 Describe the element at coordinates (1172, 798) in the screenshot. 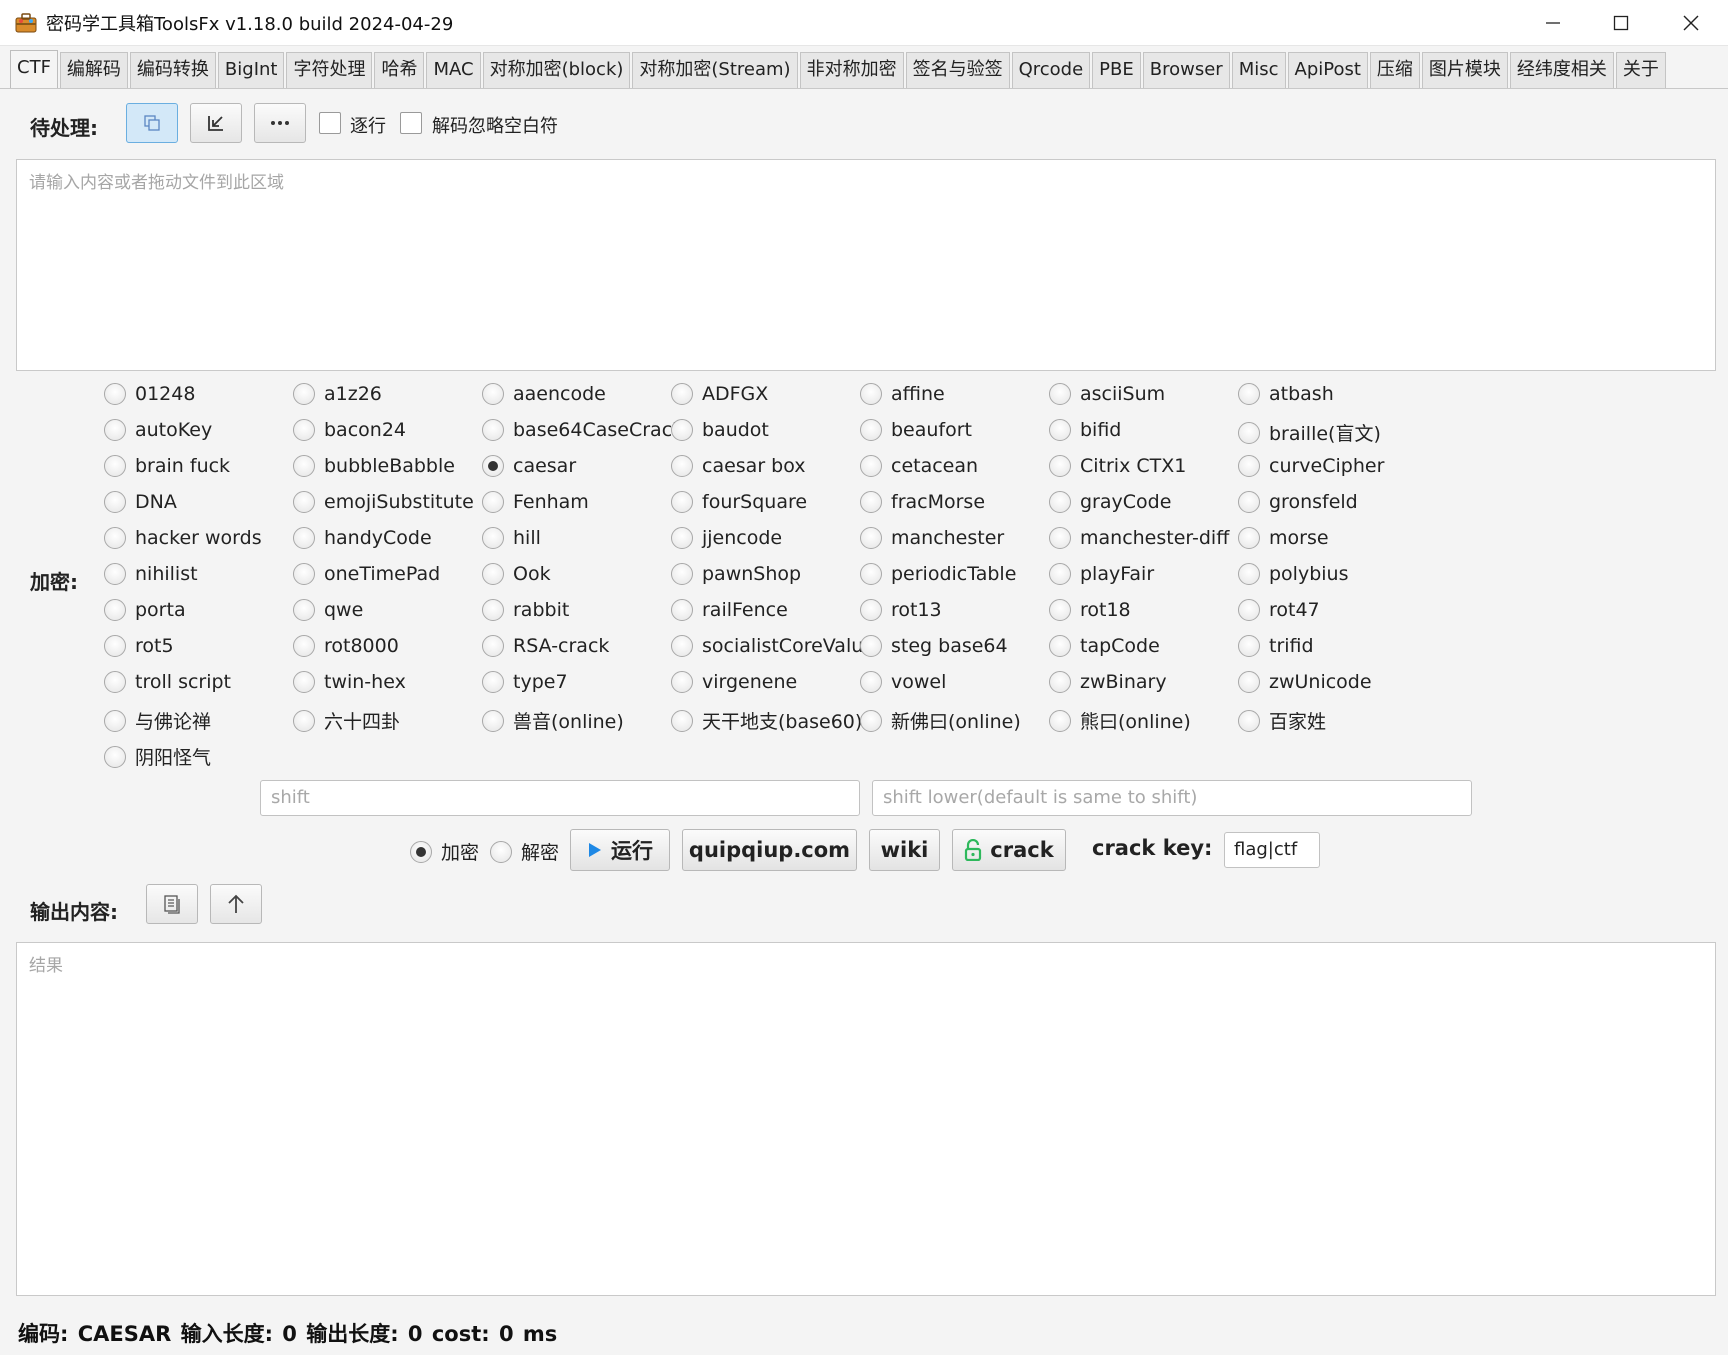

I see `shift-lower-input: shift lower(default is same to shift)` at that location.